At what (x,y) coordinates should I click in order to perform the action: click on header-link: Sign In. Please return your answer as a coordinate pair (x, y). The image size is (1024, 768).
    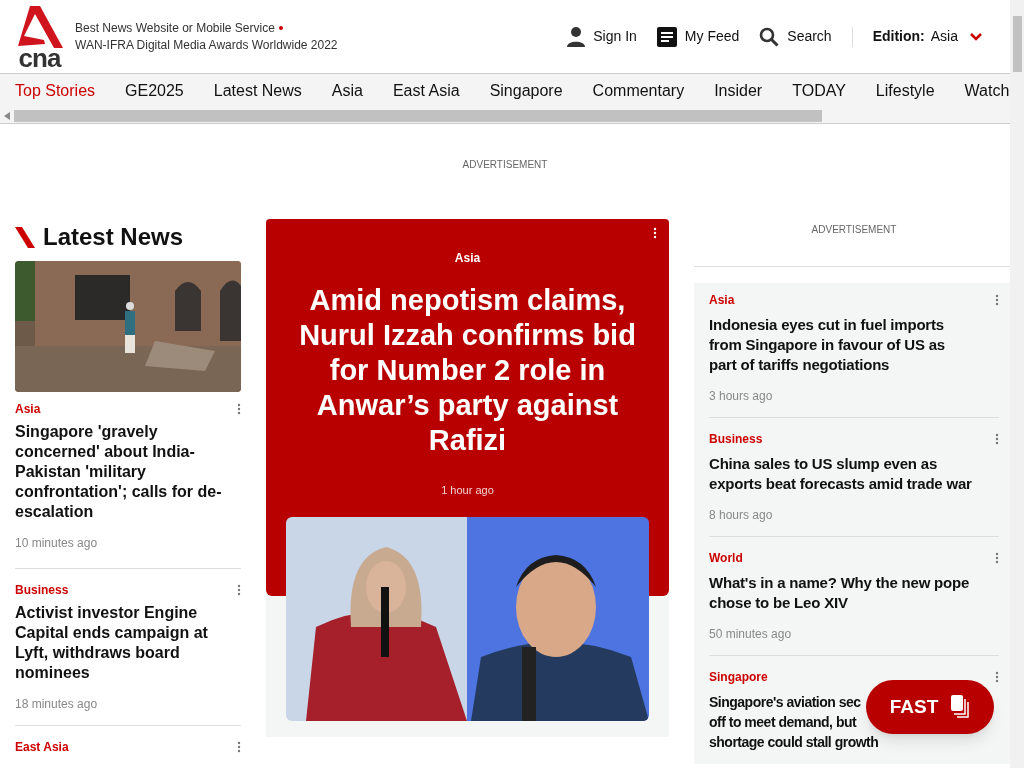
    Looking at the image, I should click on (602, 37).